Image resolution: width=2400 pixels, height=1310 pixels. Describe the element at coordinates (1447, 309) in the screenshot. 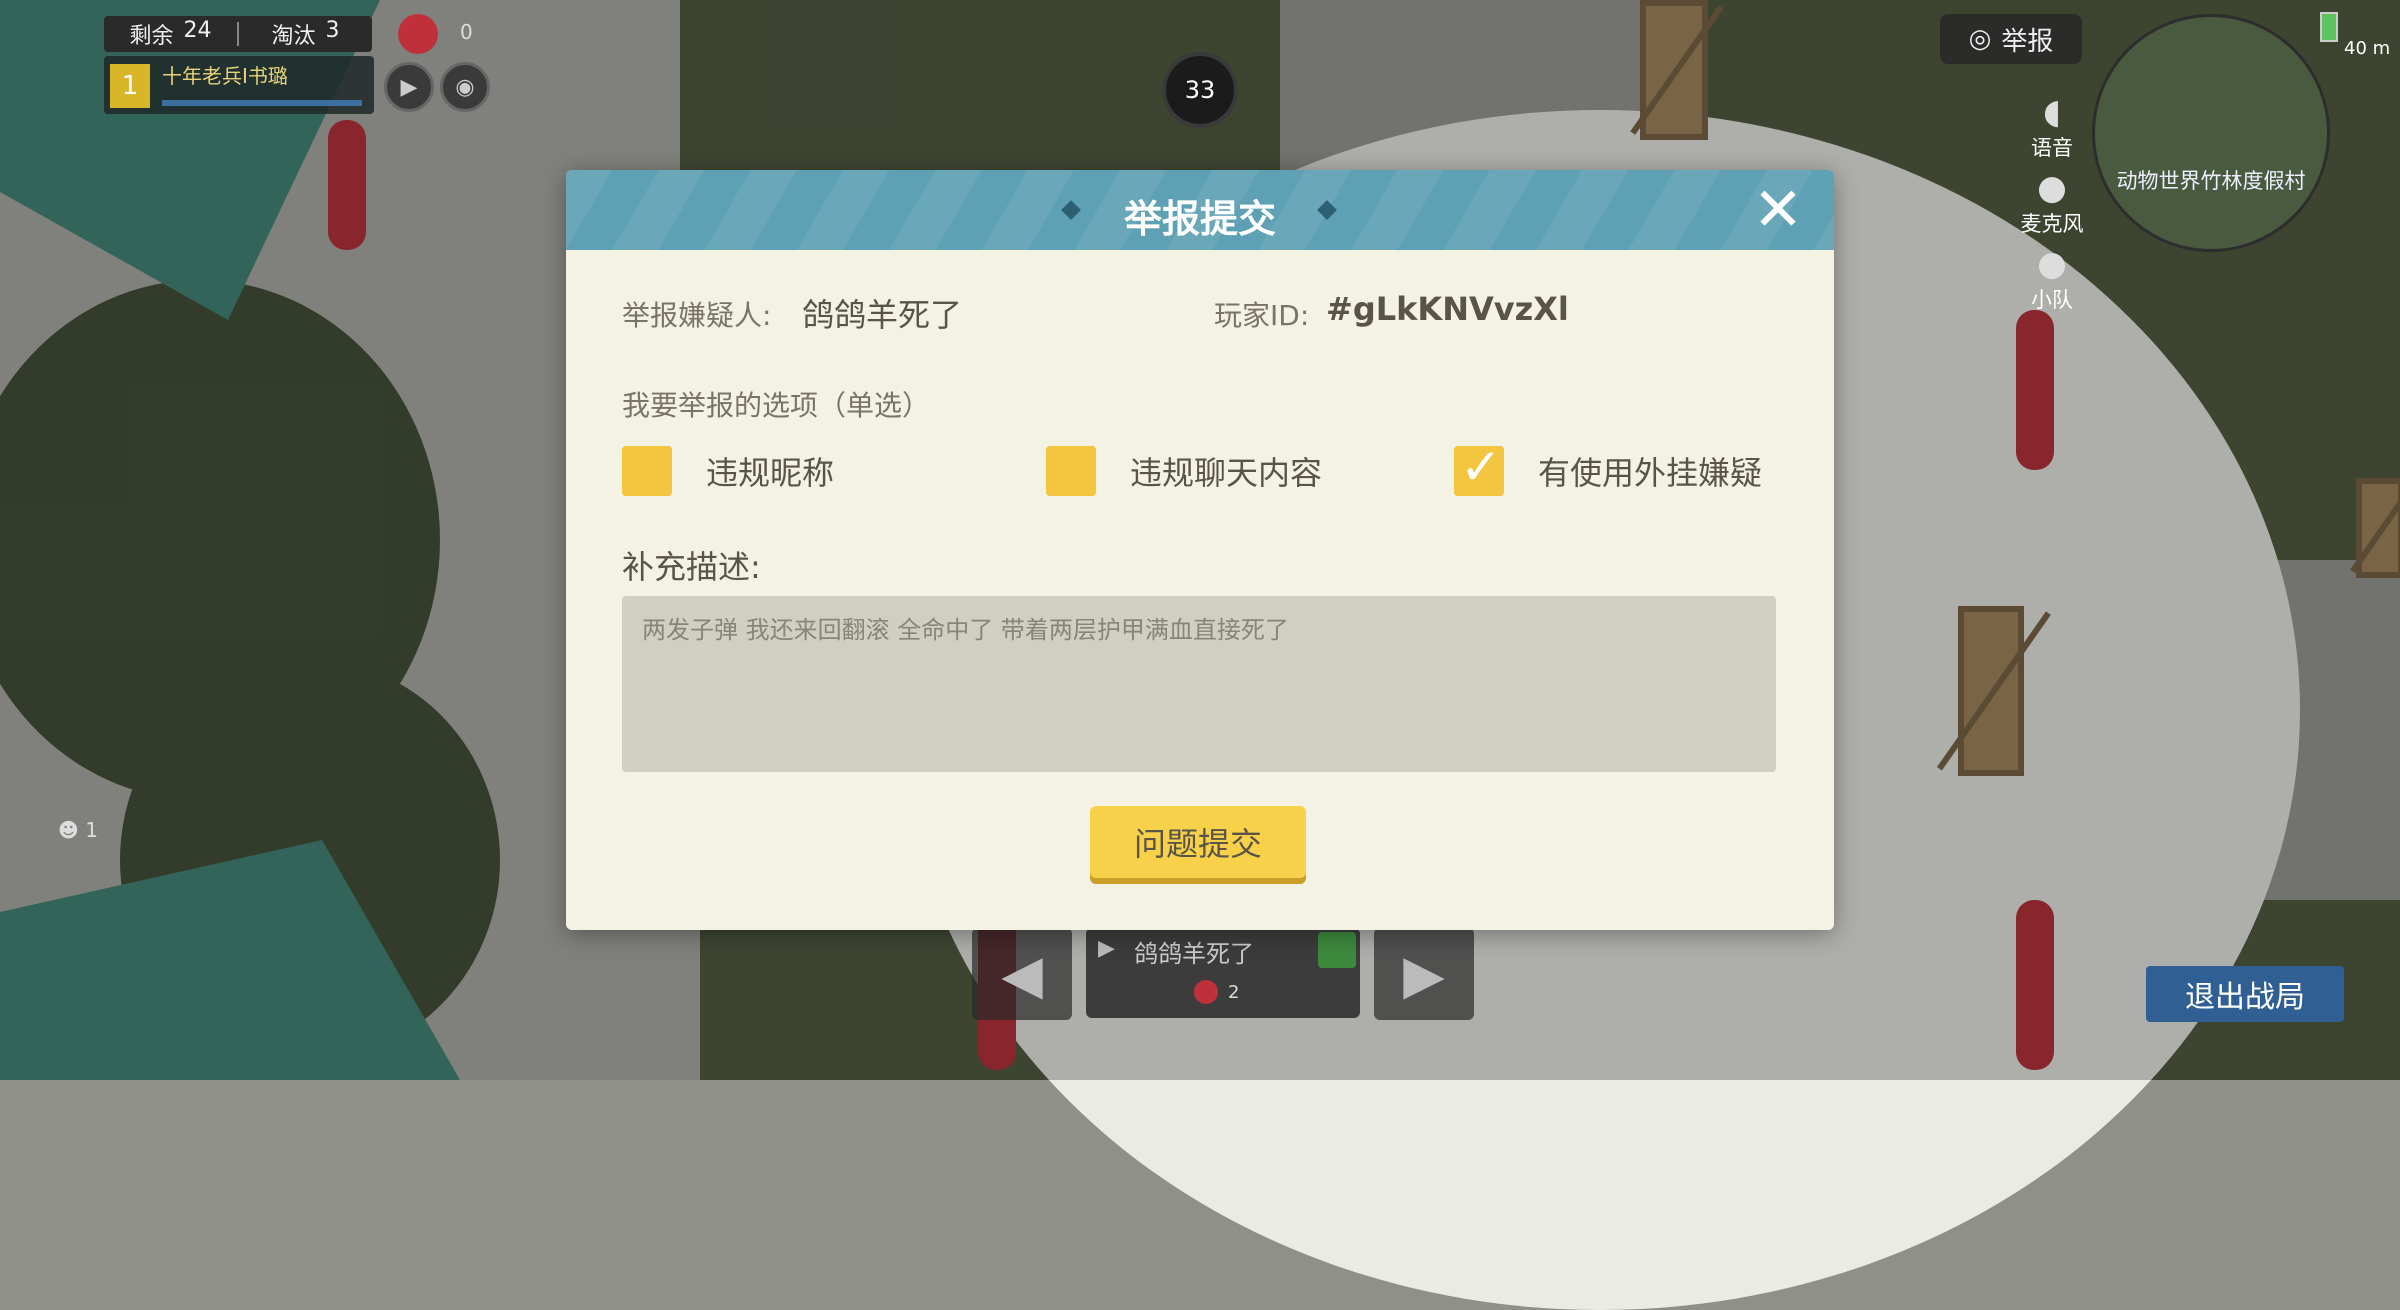

I see `player-id-value: #gLkKNVvzXl` at that location.